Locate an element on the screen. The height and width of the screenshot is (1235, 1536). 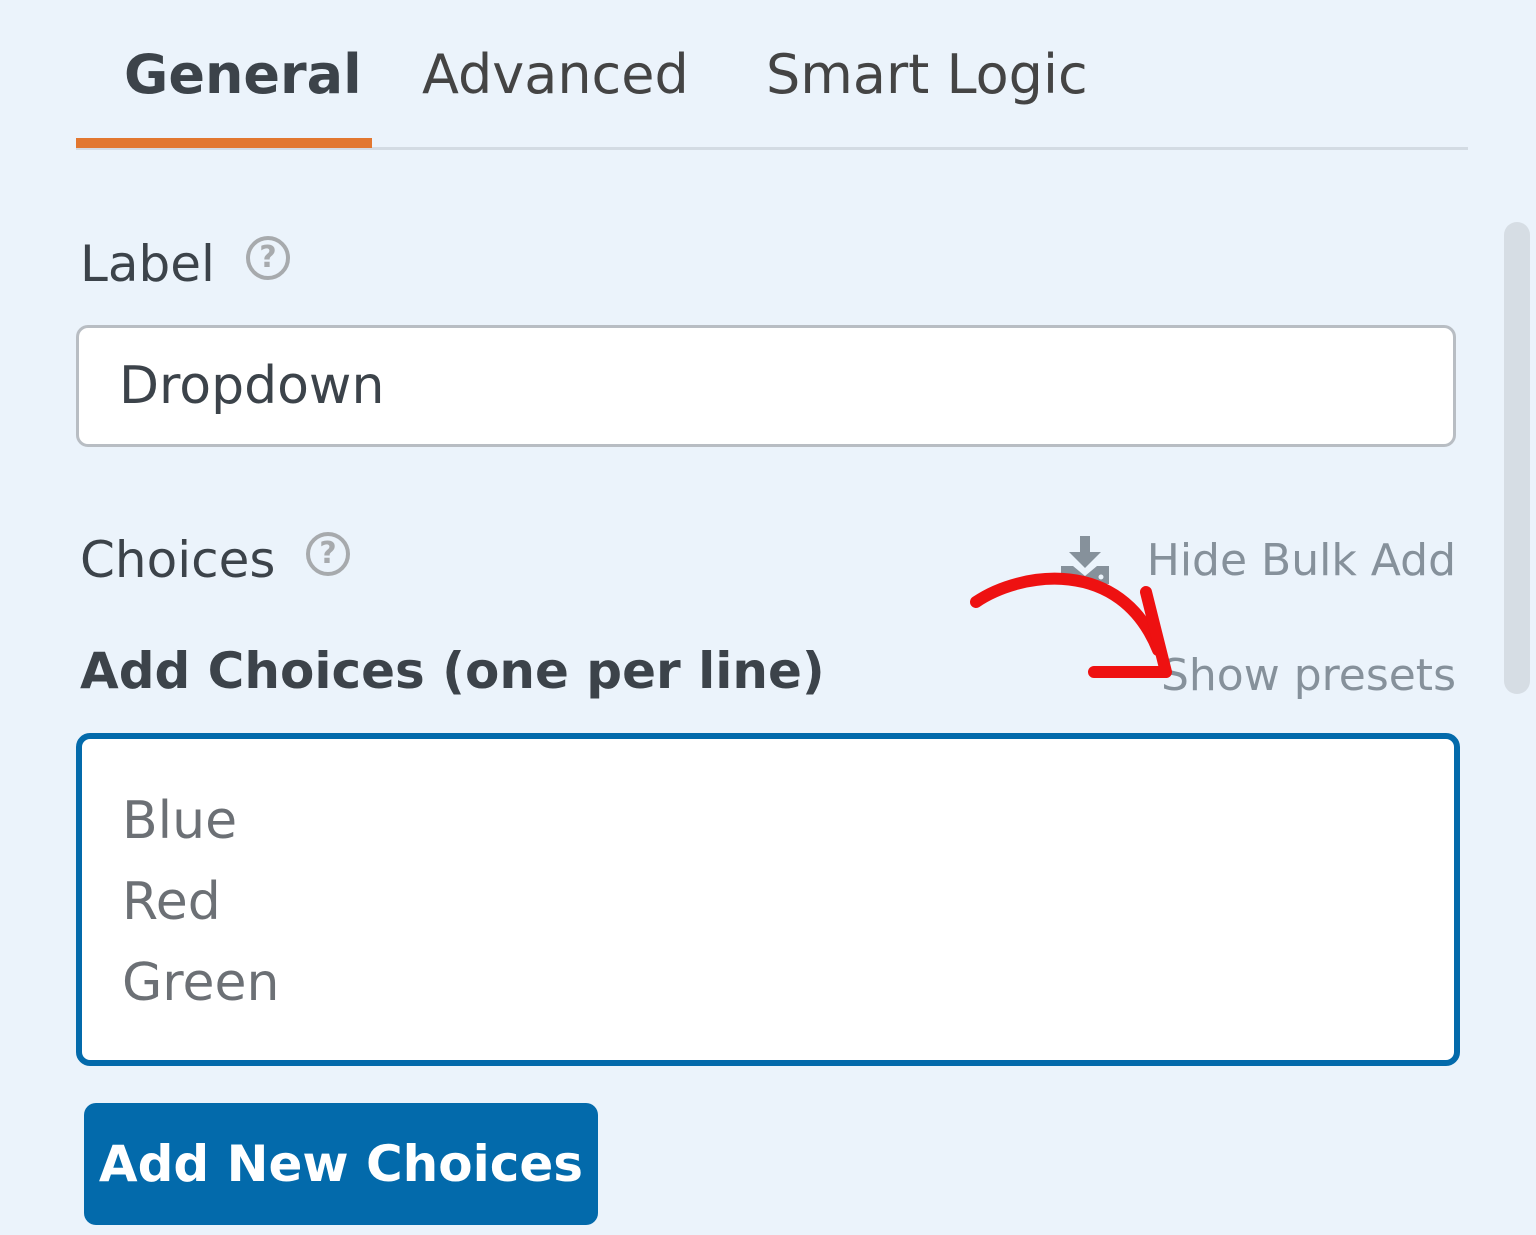
active-tab-indicator is located at coordinates (224, 143).